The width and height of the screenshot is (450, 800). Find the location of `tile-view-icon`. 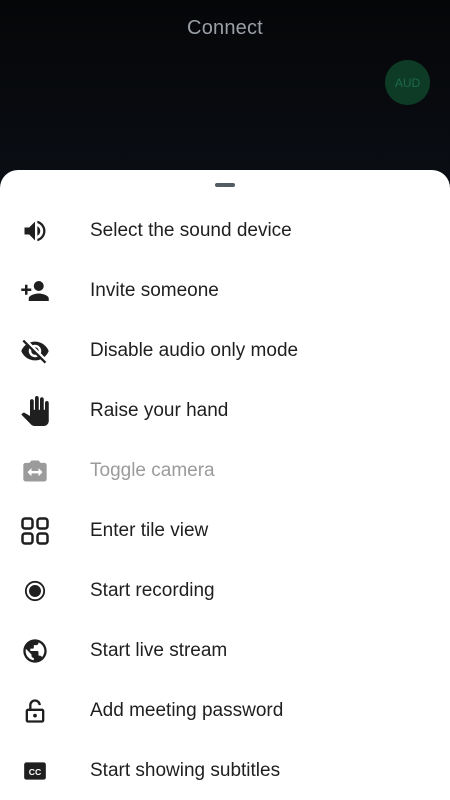

tile-view-icon is located at coordinates (35, 531).